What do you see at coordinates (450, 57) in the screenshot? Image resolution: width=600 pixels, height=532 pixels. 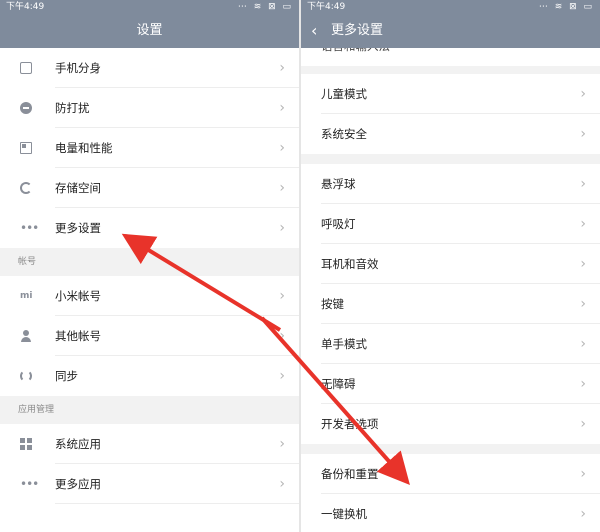 I see `settings-item-language-input: 语言和输入法` at bounding box center [450, 57].